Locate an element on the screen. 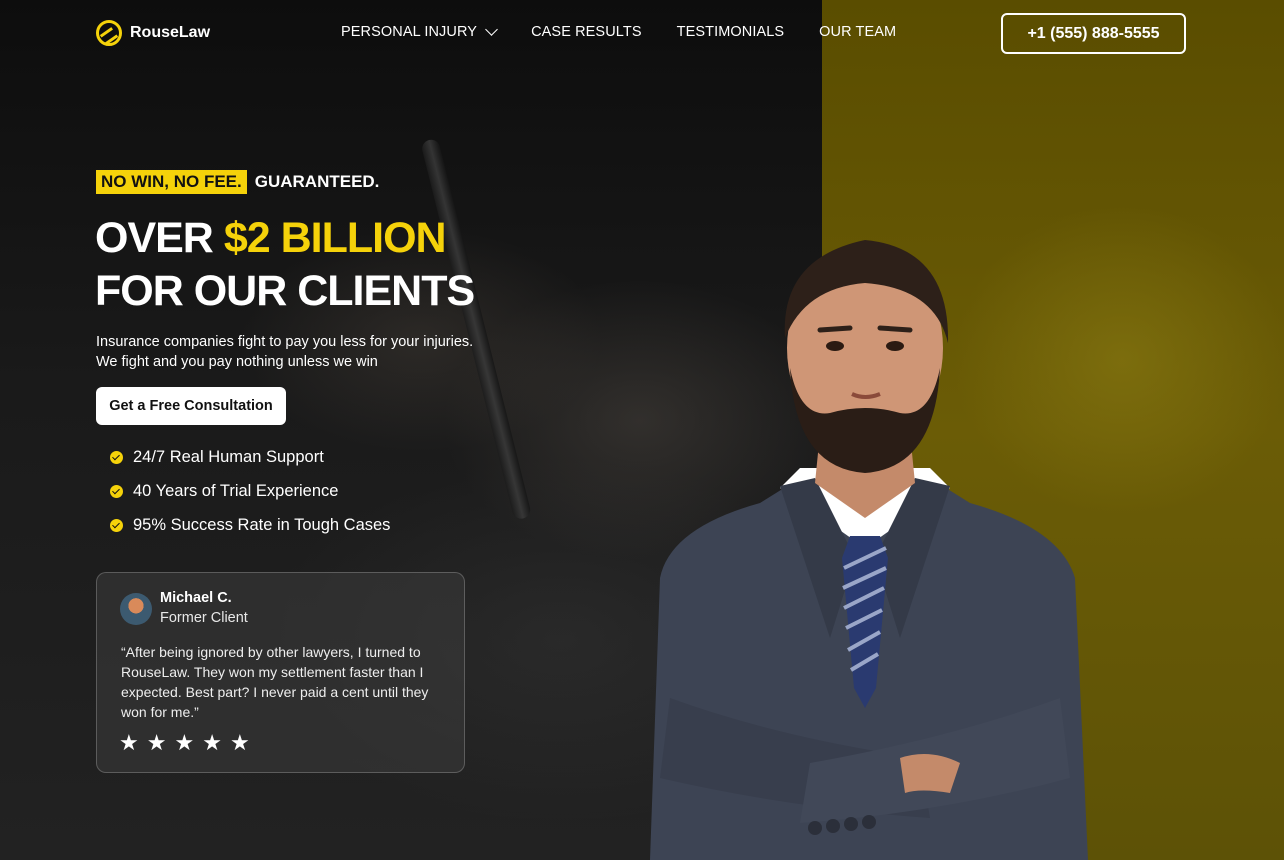  feature-item: 95% Success Rate in Tough Cases is located at coordinates (250, 525).